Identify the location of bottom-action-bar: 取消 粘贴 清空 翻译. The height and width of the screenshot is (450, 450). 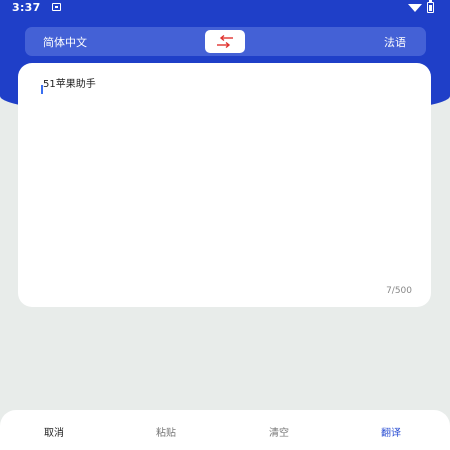
(225, 430).